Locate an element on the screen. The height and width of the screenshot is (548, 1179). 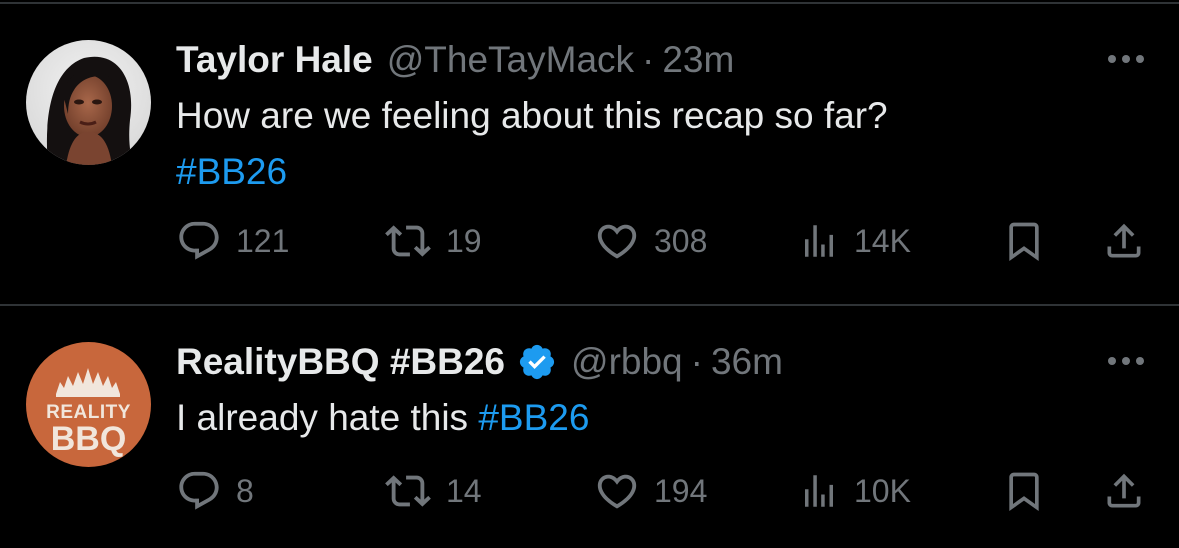
reply-count: 121 is located at coordinates (263, 240).